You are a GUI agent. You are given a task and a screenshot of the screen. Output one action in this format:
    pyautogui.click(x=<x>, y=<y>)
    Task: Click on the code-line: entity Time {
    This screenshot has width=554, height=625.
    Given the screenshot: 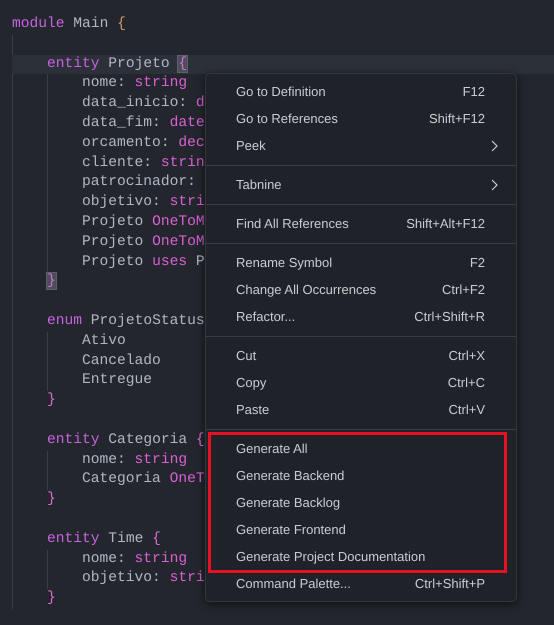 What is the action you would take?
    pyautogui.click(x=104, y=539)
    